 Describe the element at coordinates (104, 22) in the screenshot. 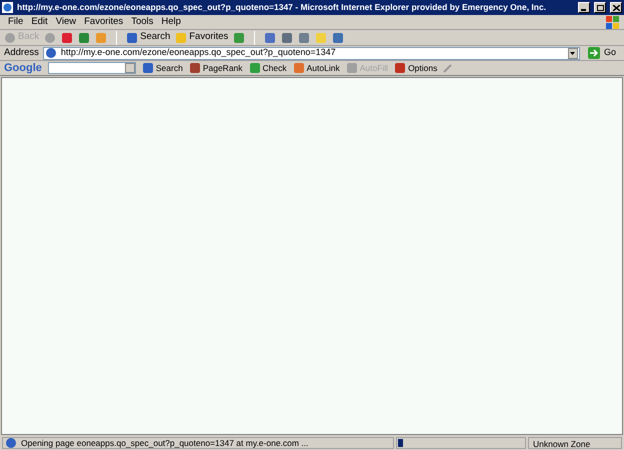

I see `menu-item: Favorites` at that location.